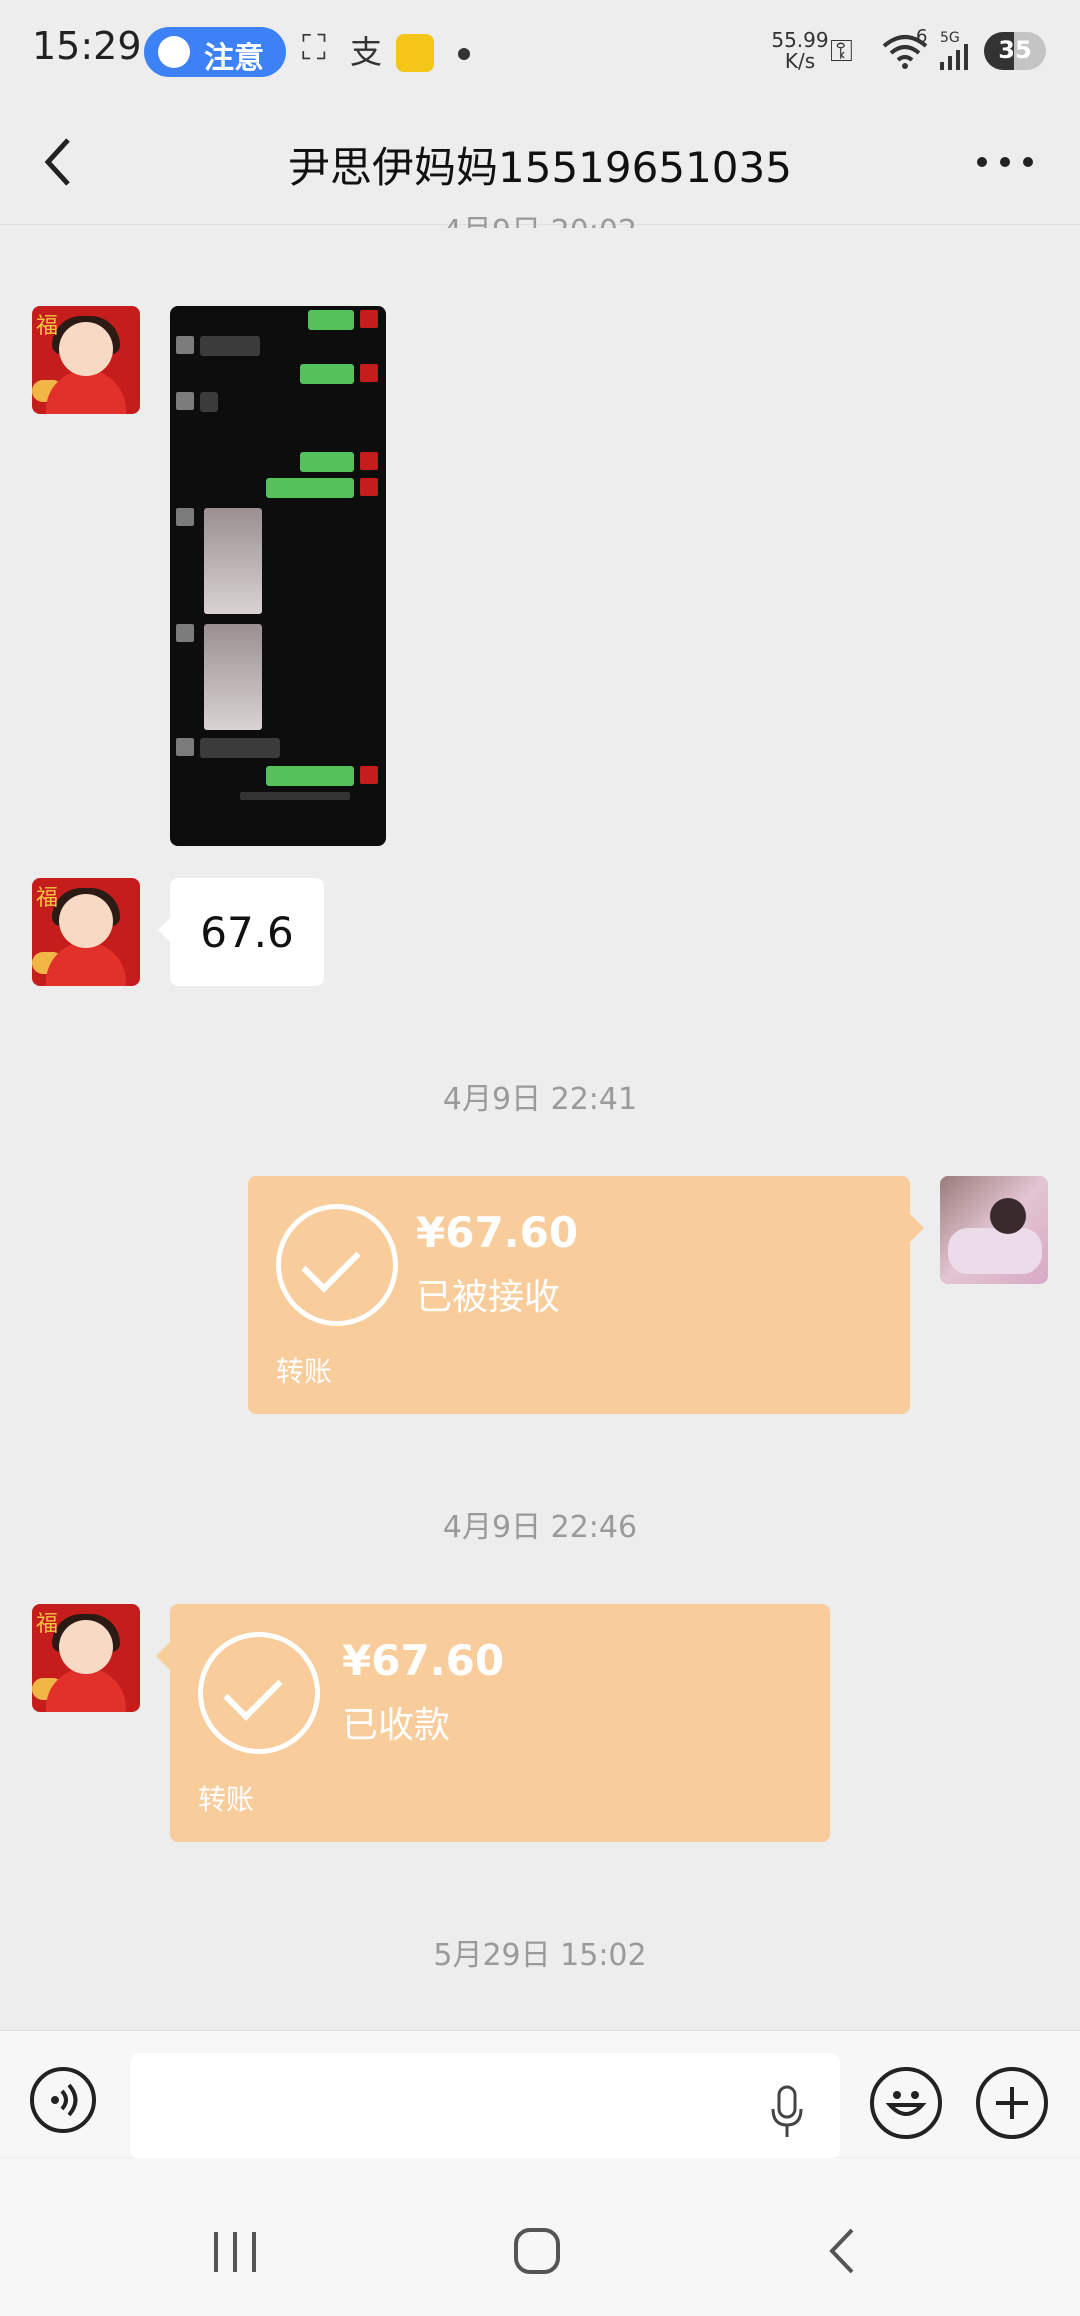 This screenshot has height=2316, width=1080. What do you see at coordinates (922, 36) in the screenshot?
I see `wifi-level: 6` at bounding box center [922, 36].